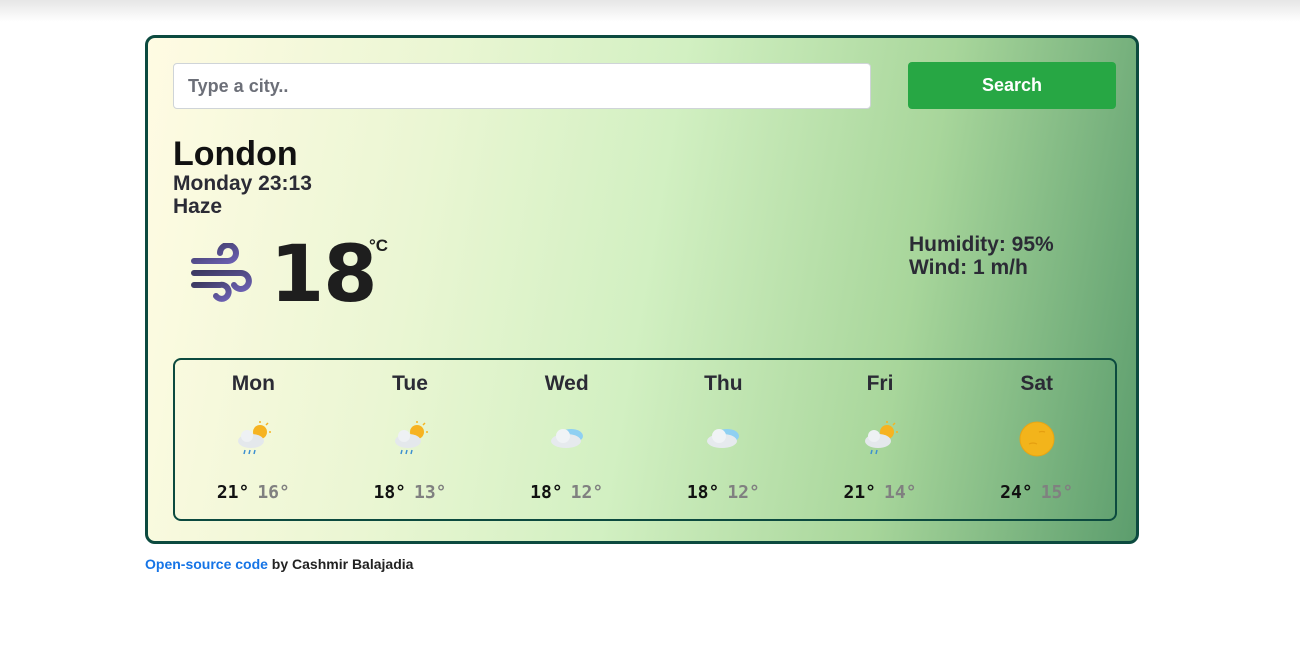 The height and width of the screenshot is (650, 1300). I want to click on forecast-day: Tue 18° 13°, so click(410, 439).